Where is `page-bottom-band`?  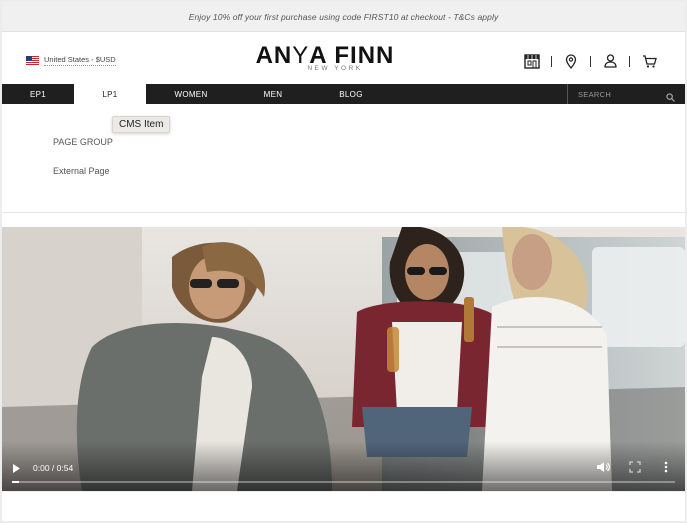 page-bottom-band is located at coordinates (343, 506).